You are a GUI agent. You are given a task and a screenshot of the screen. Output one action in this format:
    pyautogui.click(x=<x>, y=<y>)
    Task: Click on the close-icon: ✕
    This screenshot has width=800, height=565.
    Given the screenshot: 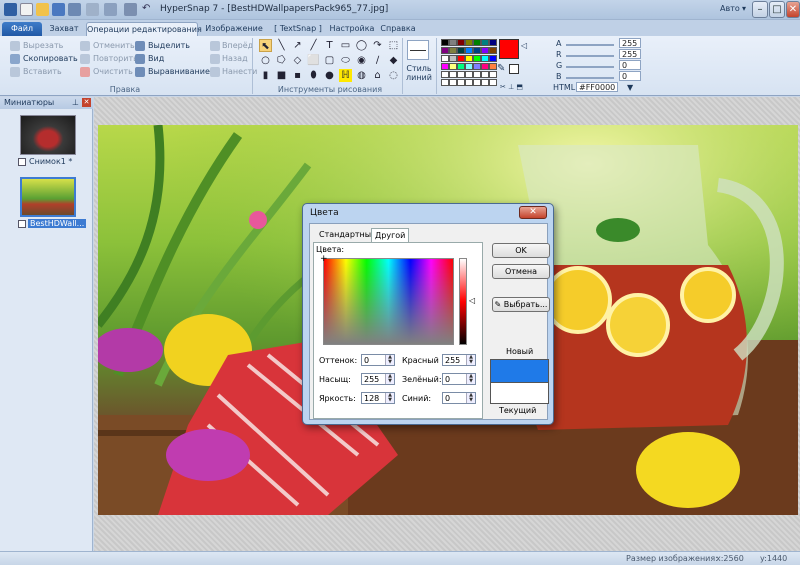 What is the action you would take?
    pyautogui.click(x=86, y=102)
    